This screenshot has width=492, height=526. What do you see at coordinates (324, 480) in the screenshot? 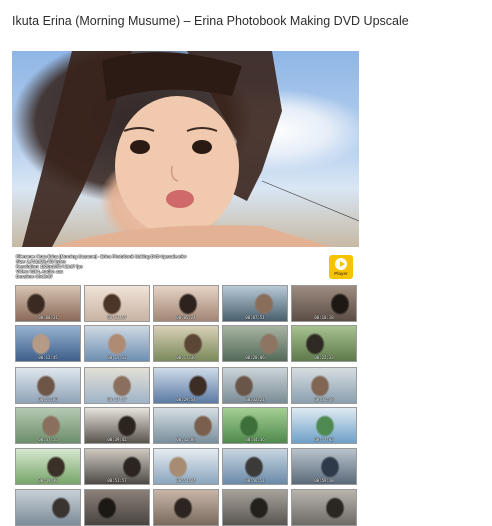
I see `thumbnail-timestamp: 00:59:18` at bounding box center [324, 480].